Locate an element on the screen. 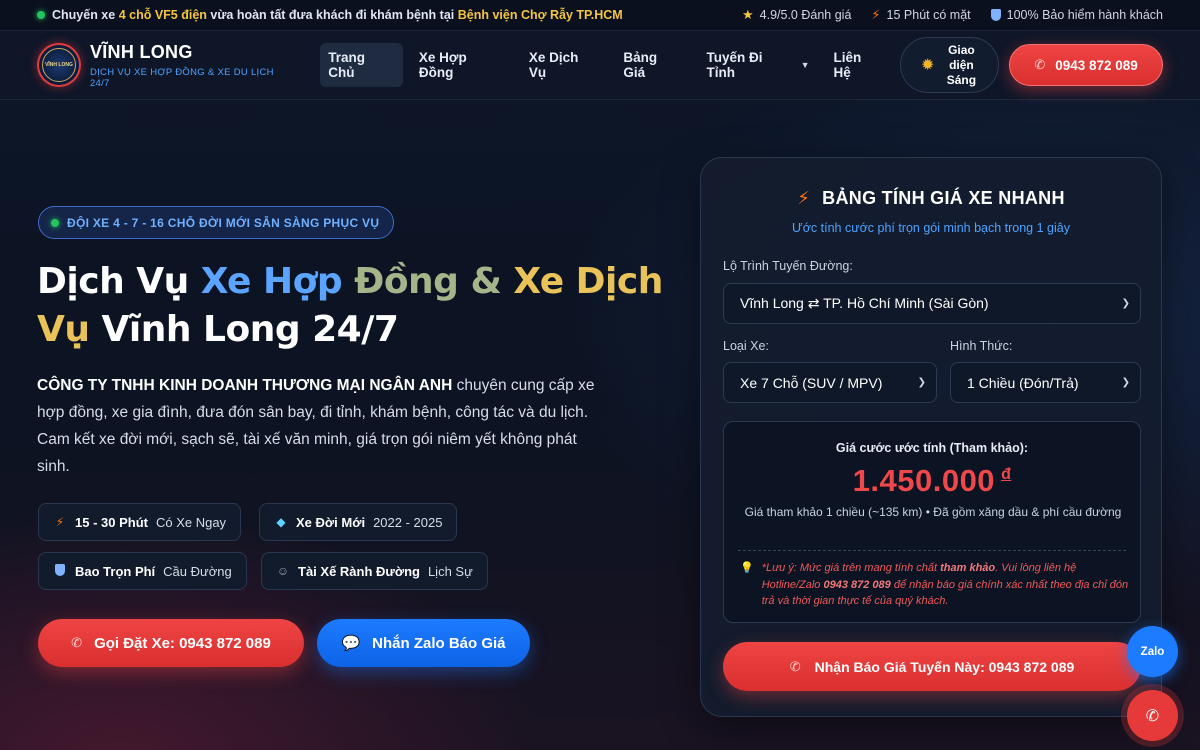  feature-bold: Xe Đời Mới is located at coordinates (331, 522).